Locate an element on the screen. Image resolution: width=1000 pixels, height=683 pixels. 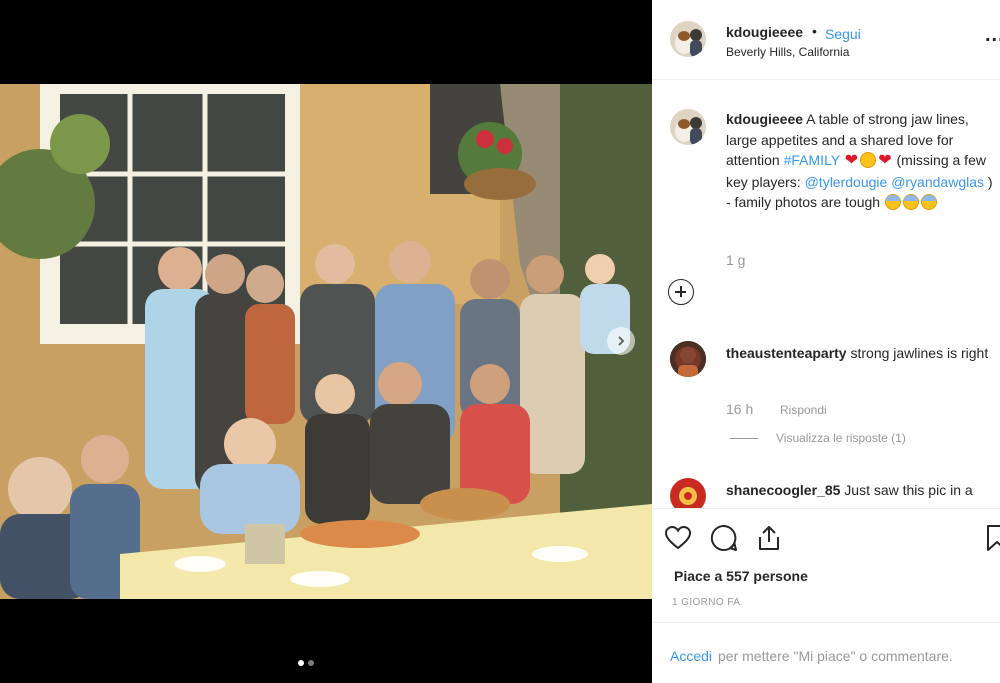
login-link: Accedi is located at coordinates (691, 656).